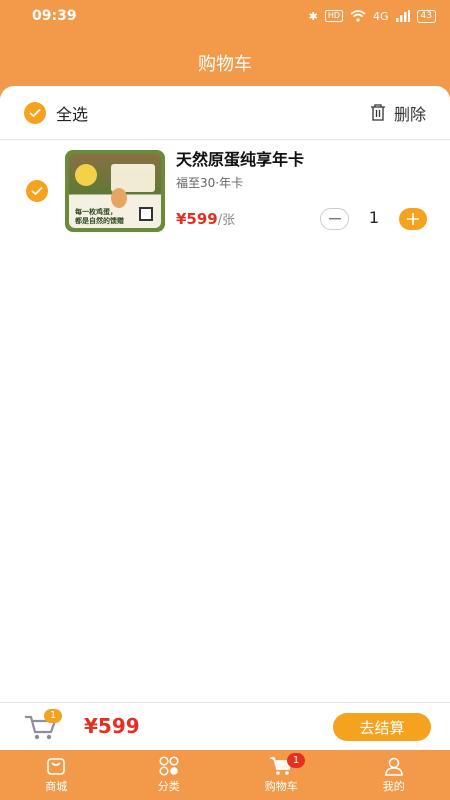  Describe the element at coordinates (72, 114) in the screenshot. I see `select-all-label: 全选` at that location.